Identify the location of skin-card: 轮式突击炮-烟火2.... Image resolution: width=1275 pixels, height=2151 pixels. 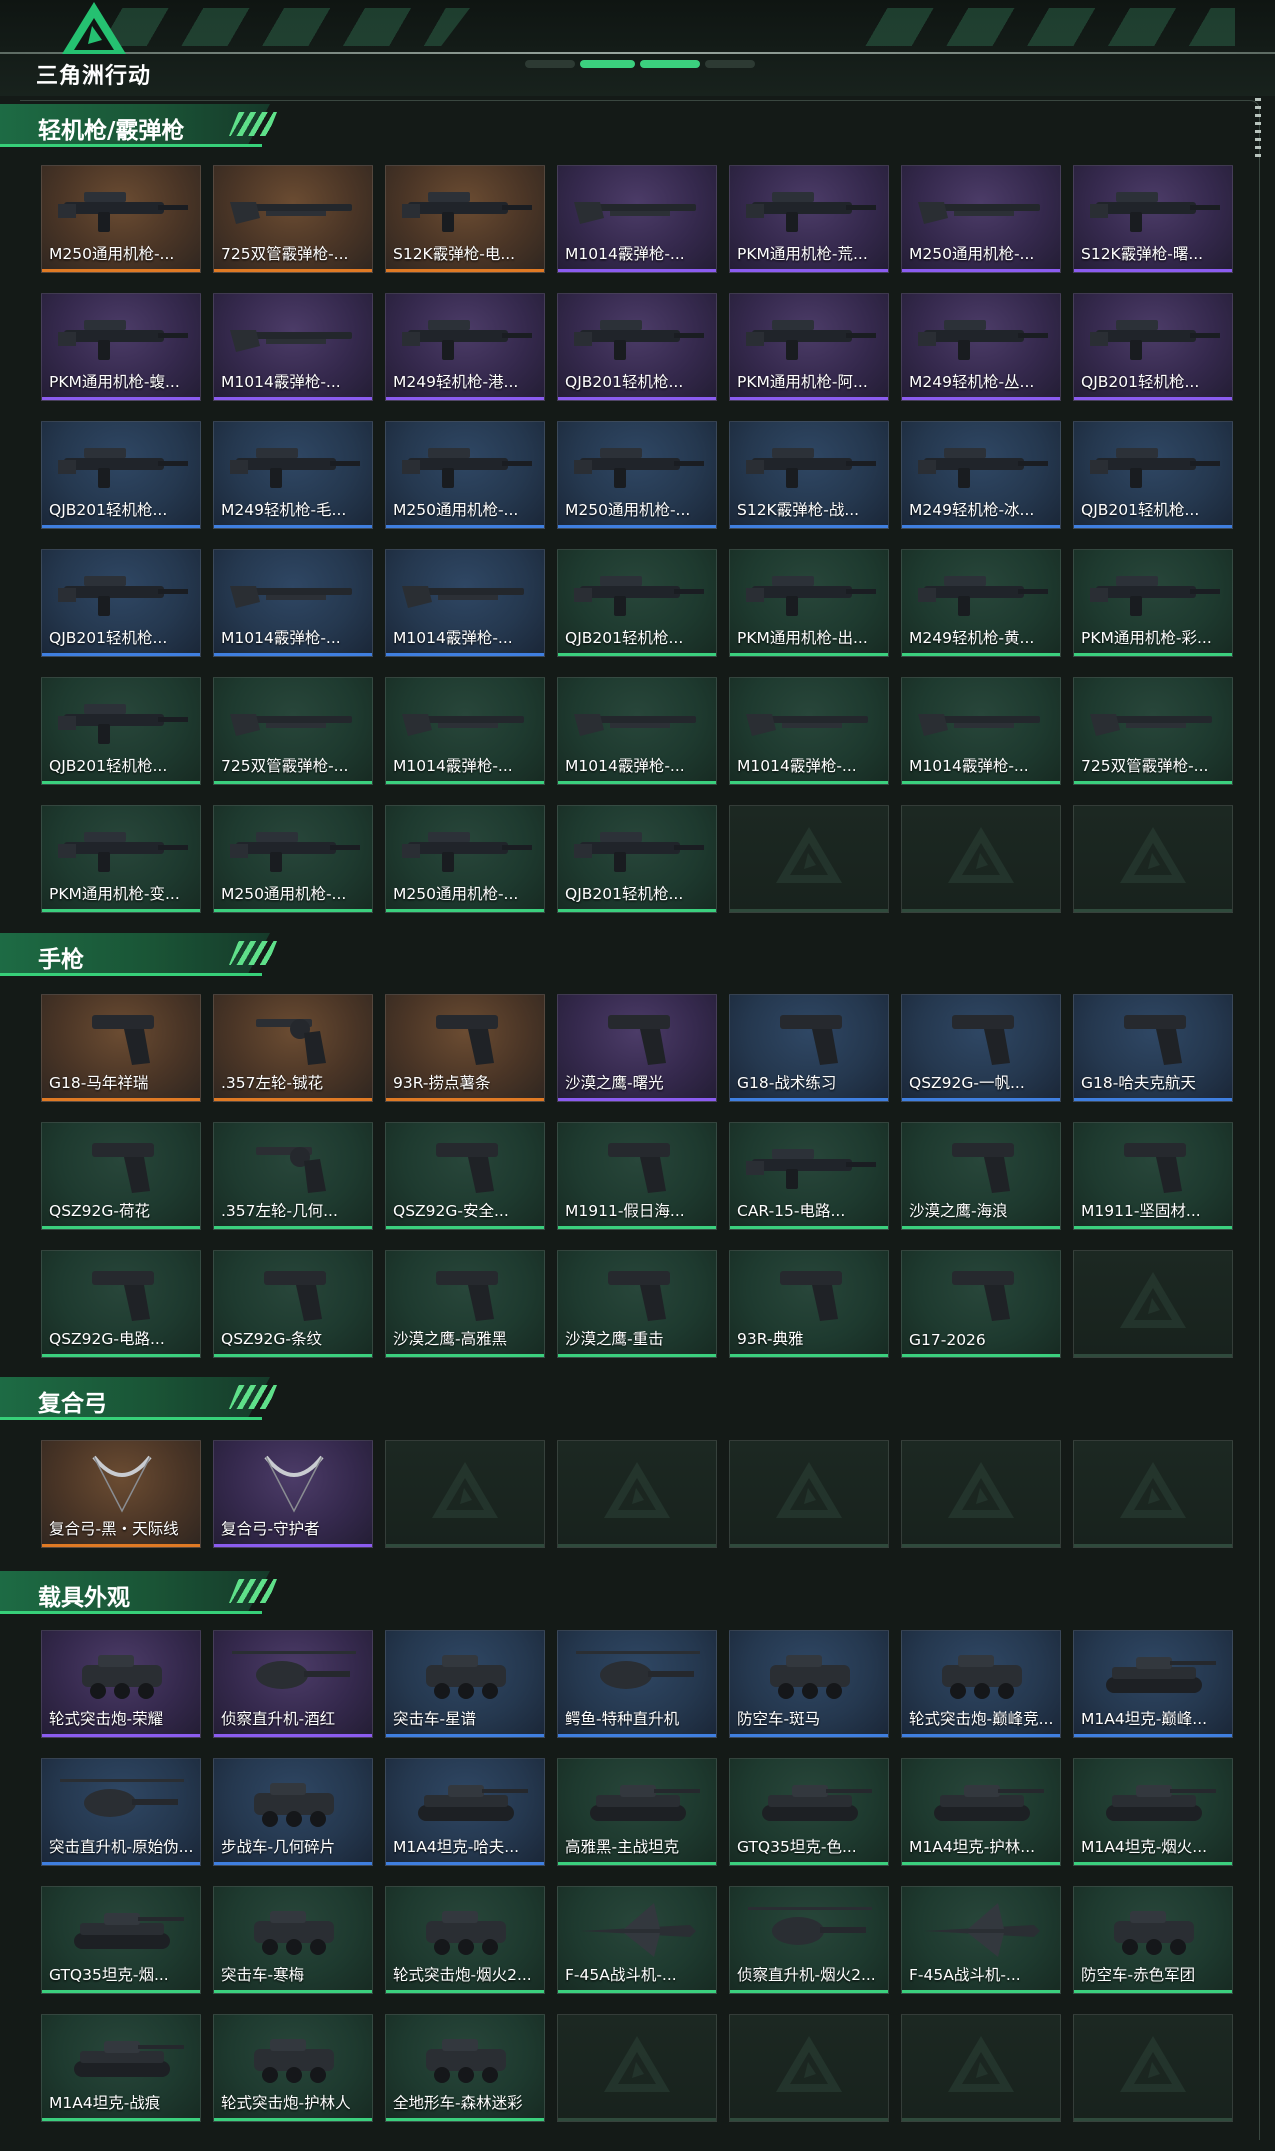
(465, 1940).